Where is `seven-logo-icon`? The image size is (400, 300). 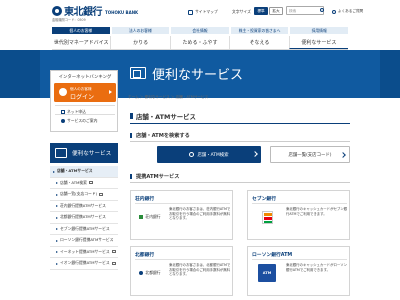 seven-logo-icon is located at coordinates (267, 217).